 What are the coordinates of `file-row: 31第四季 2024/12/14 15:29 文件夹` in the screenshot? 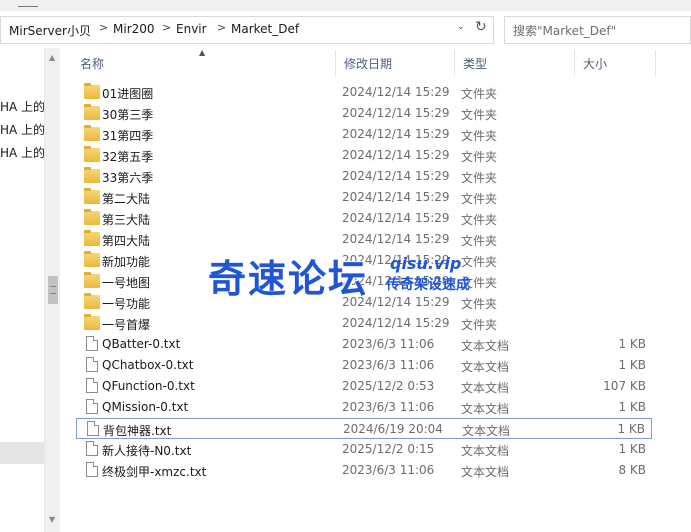 It's located at (364, 134).